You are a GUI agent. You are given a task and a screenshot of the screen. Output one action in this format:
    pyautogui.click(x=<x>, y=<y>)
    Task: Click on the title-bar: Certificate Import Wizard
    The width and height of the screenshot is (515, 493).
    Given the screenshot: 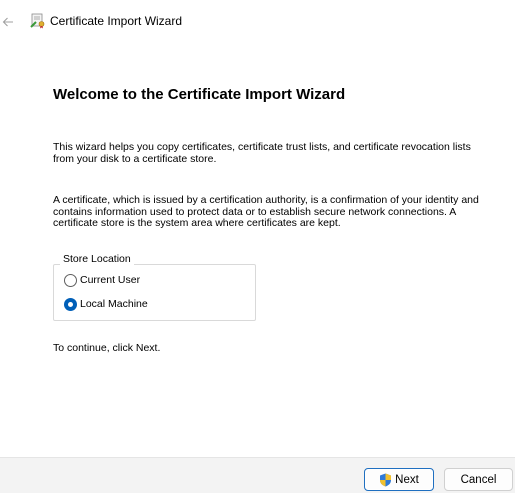 What is the action you would take?
    pyautogui.click(x=257, y=22)
    